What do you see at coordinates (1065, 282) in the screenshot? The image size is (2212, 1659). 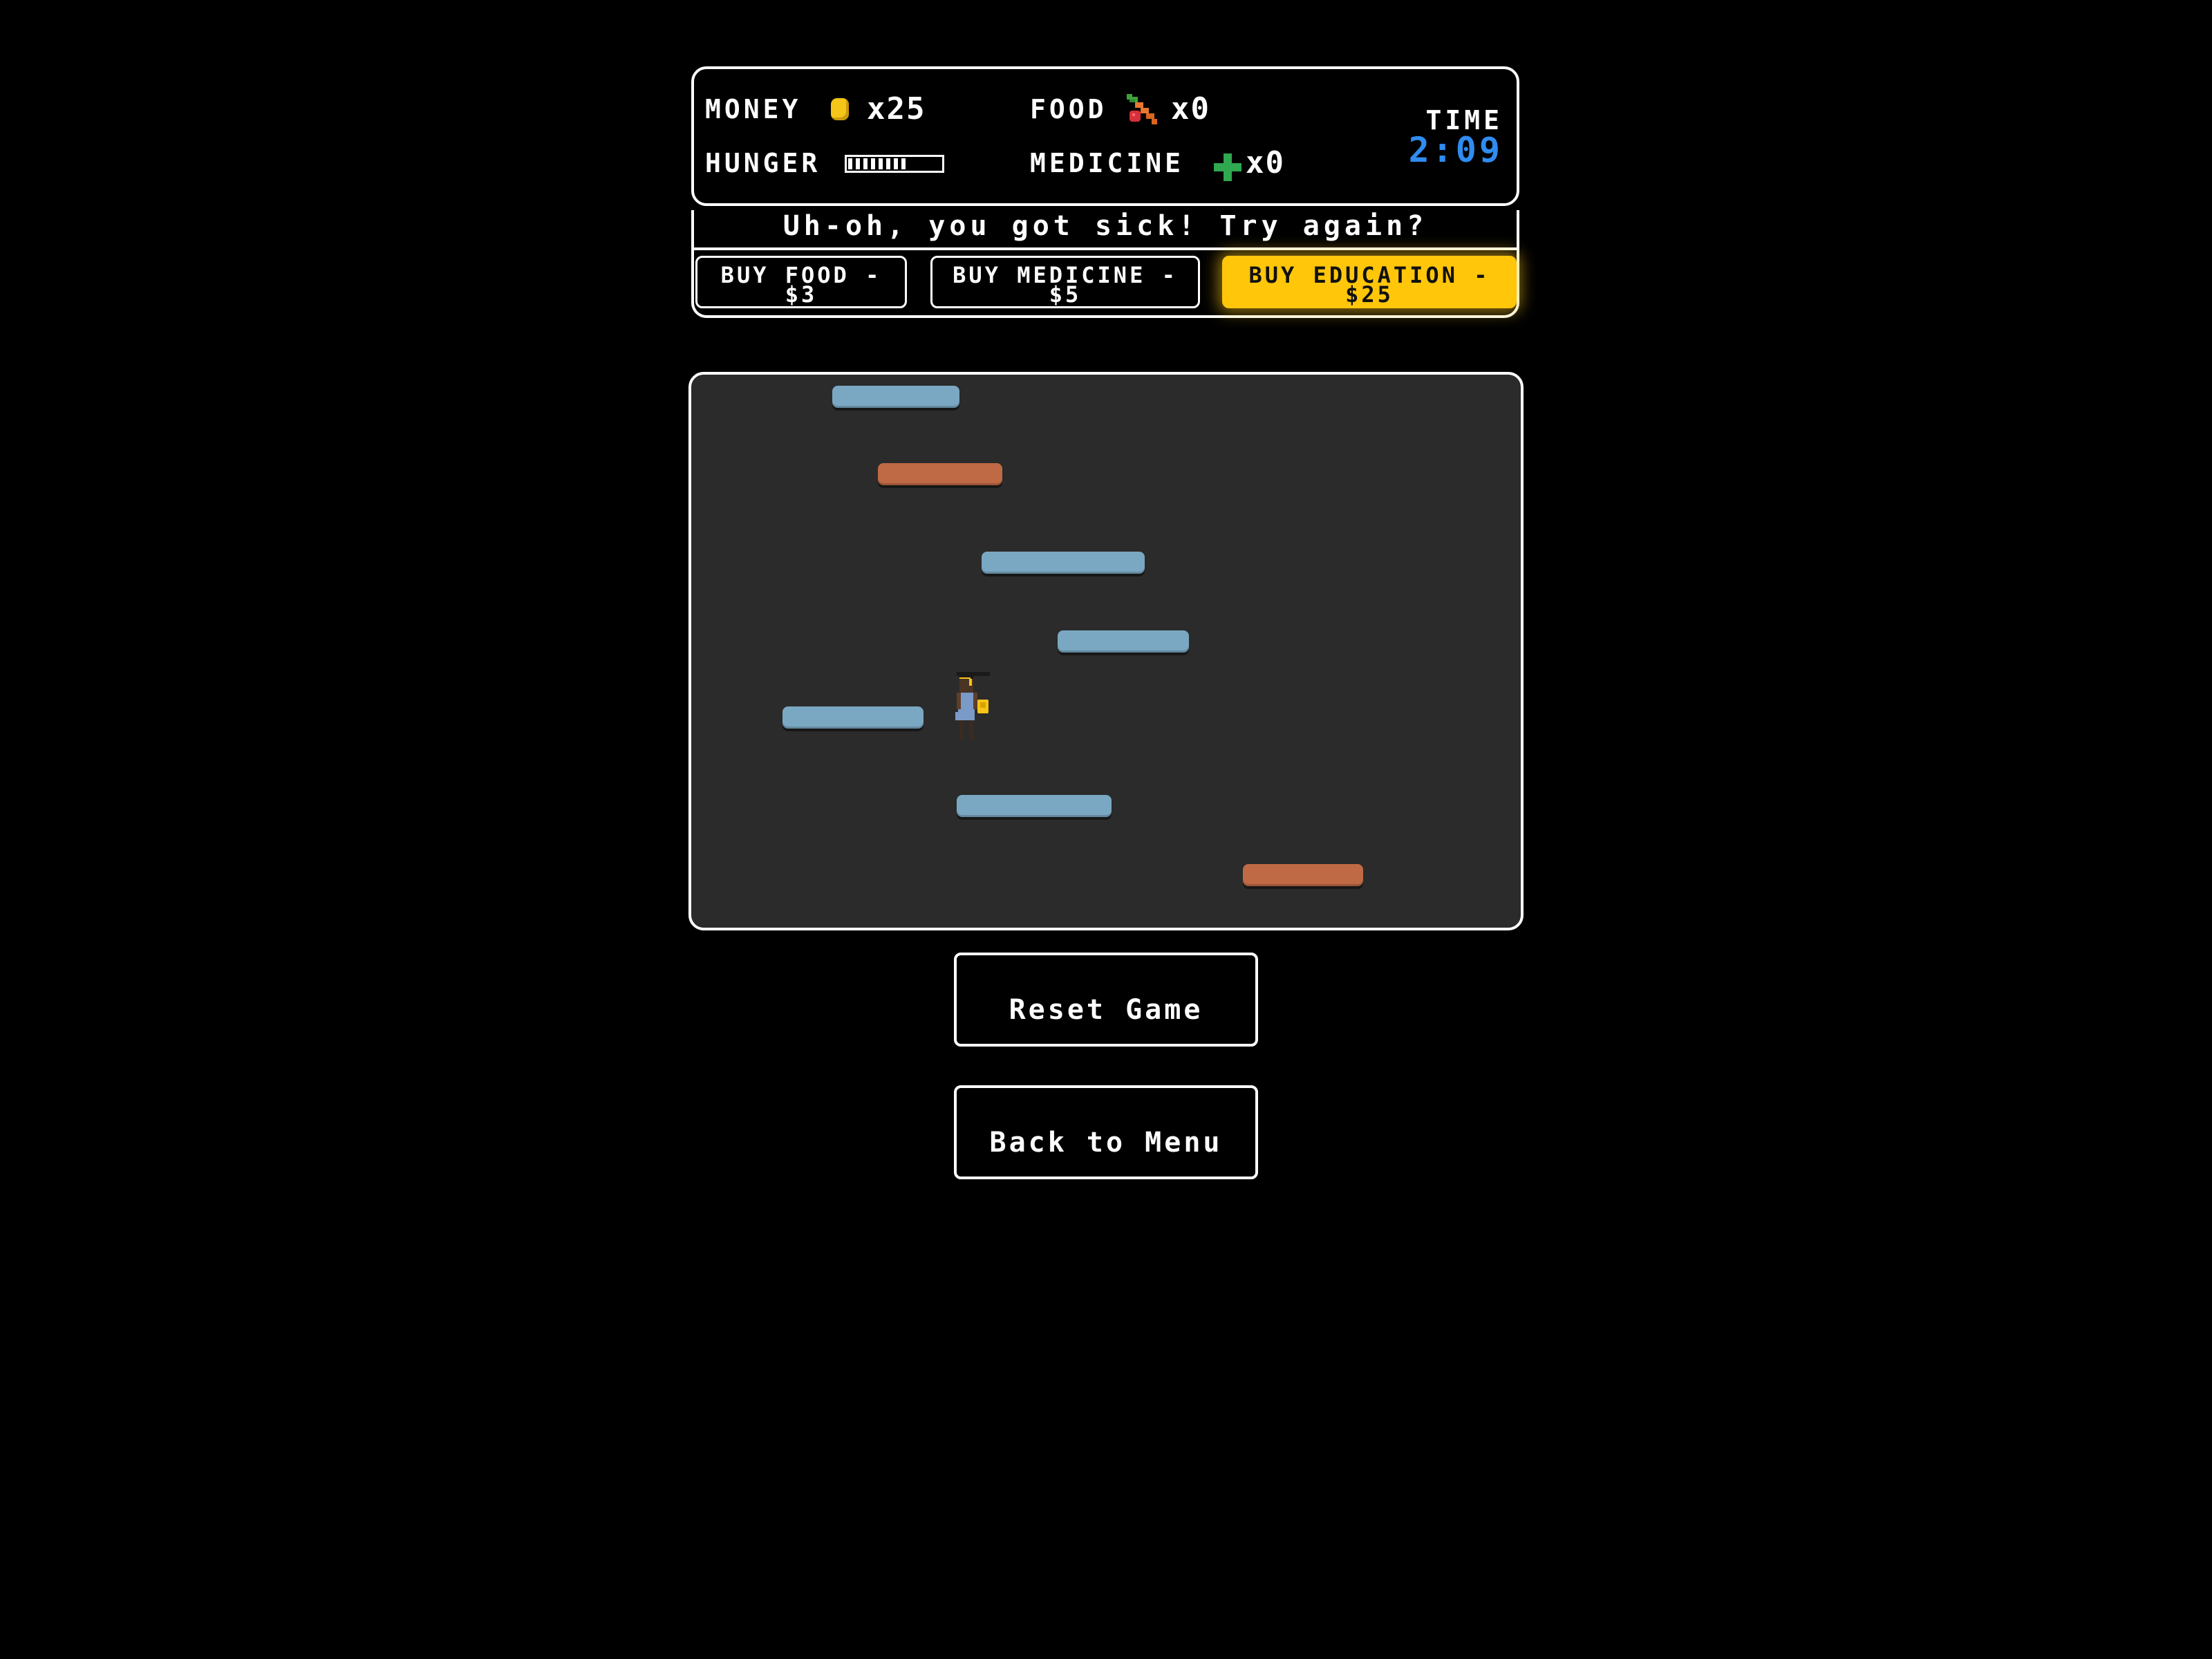 I see `buy-medicine-button: BUY MEDICINE - $5` at bounding box center [1065, 282].